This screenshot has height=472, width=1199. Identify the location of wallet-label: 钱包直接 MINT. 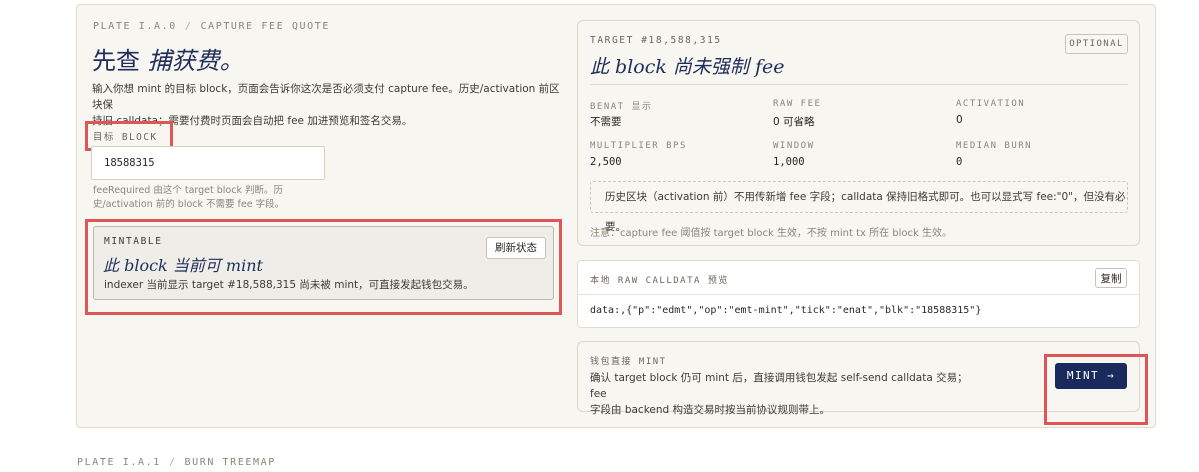
(628, 362).